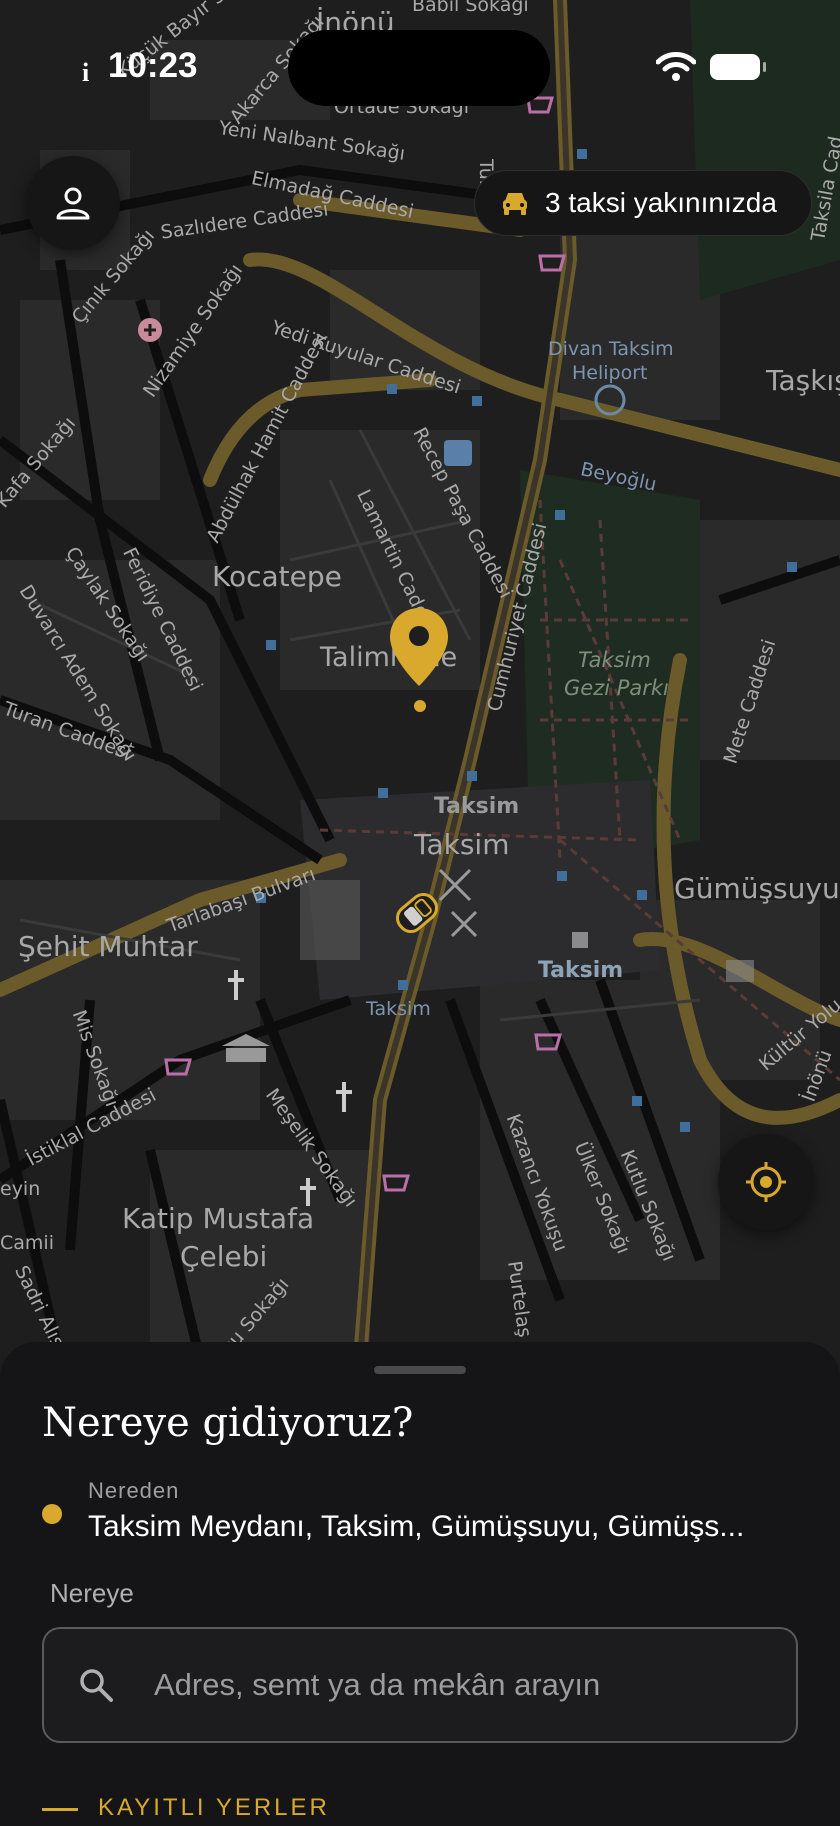 The width and height of the screenshot is (840, 1826). Describe the element at coordinates (515, 204) in the screenshot. I see `car-icon` at that location.